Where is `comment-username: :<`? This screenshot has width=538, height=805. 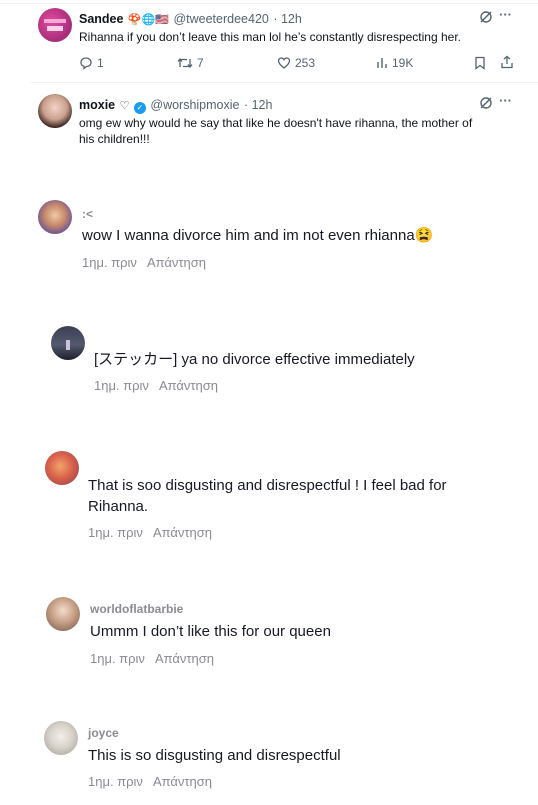 comment-username: :< is located at coordinates (87, 214).